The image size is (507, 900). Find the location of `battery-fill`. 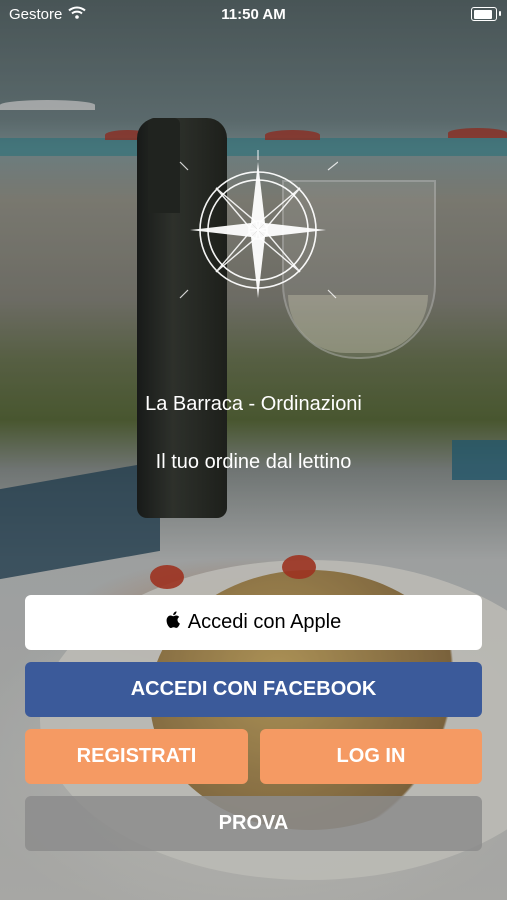

battery-fill is located at coordinates (482, 14).